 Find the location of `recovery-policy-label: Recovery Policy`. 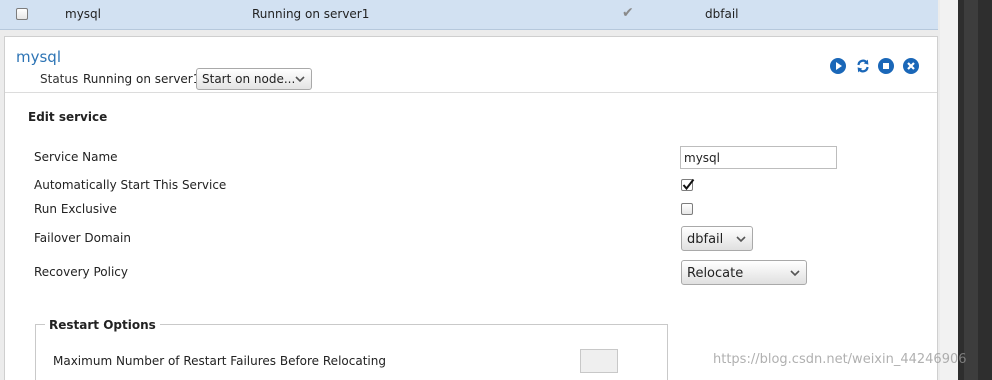

recovery-policy-label: Recovery Policy is located at coordinates (81, 272).